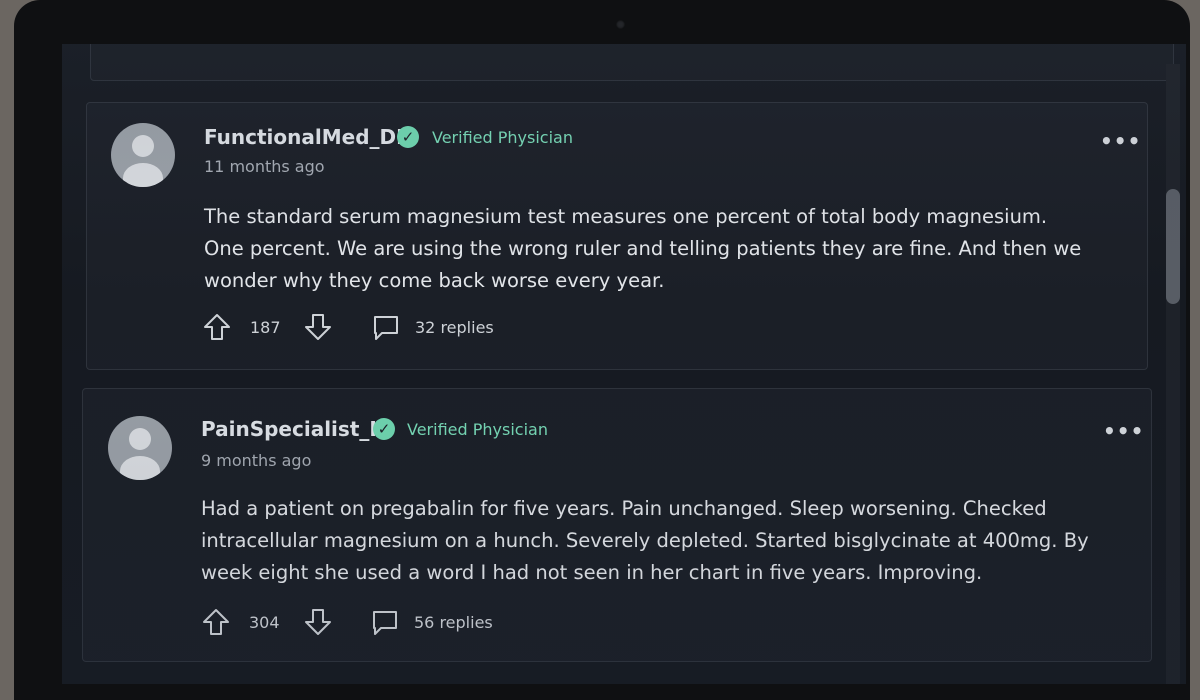 The width and height of the screenshot is (1200, 700). What do you see at coordinates (265, 327) in the screenshot?
I see `upvote-count: 187` at bounding box center [265, 327].